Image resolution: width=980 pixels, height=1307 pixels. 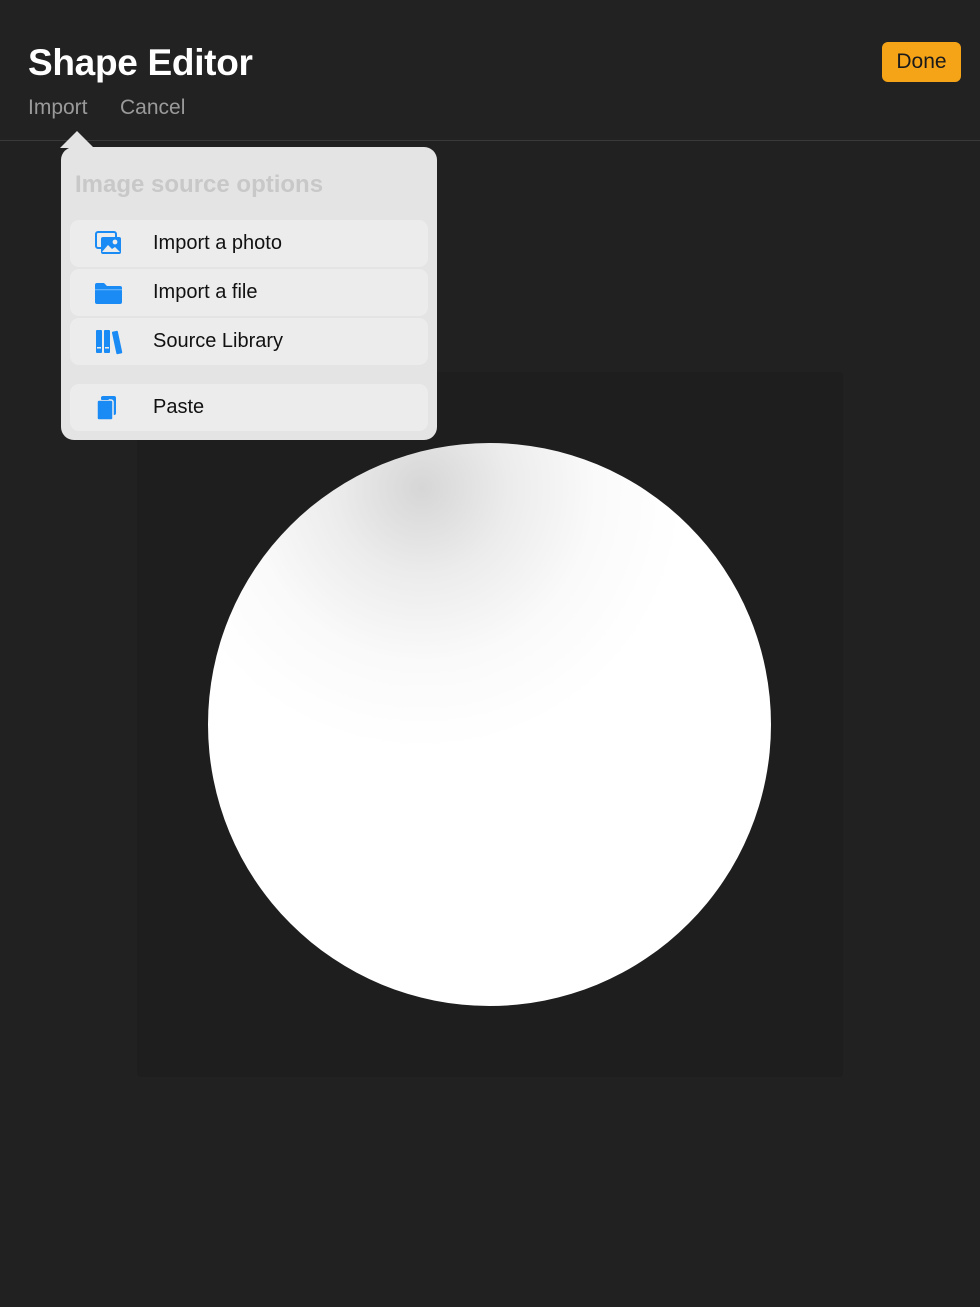 I want to click on menu-item-paste: Paste, so click(x=249, y=407).